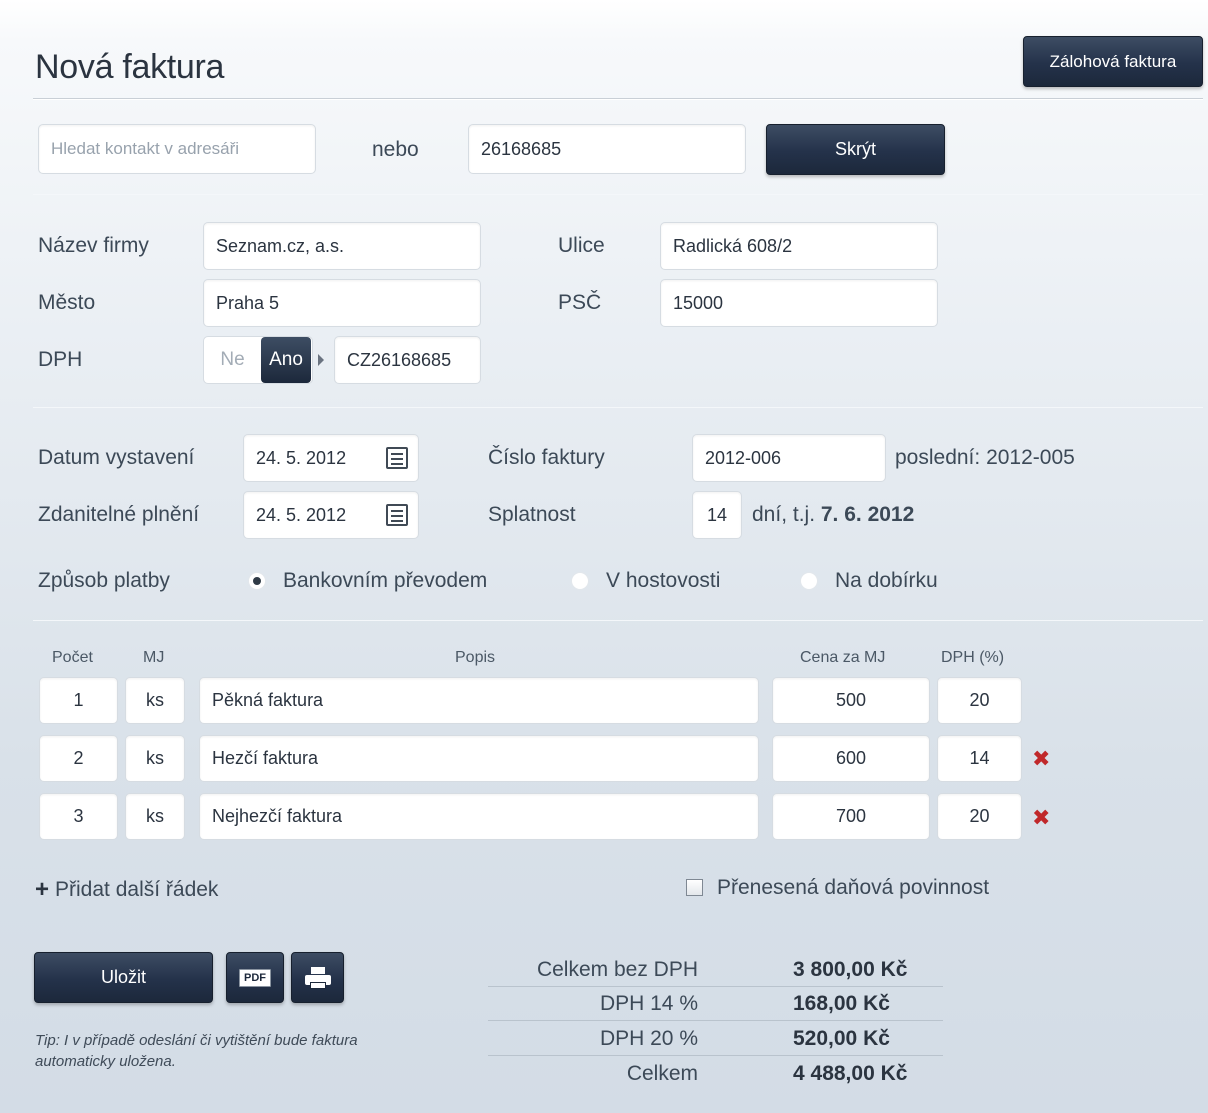  Describe the element at coordinates (385, 581) in the screenshot. I see `option-bank-transfer: Bankovním převodem` at that location.